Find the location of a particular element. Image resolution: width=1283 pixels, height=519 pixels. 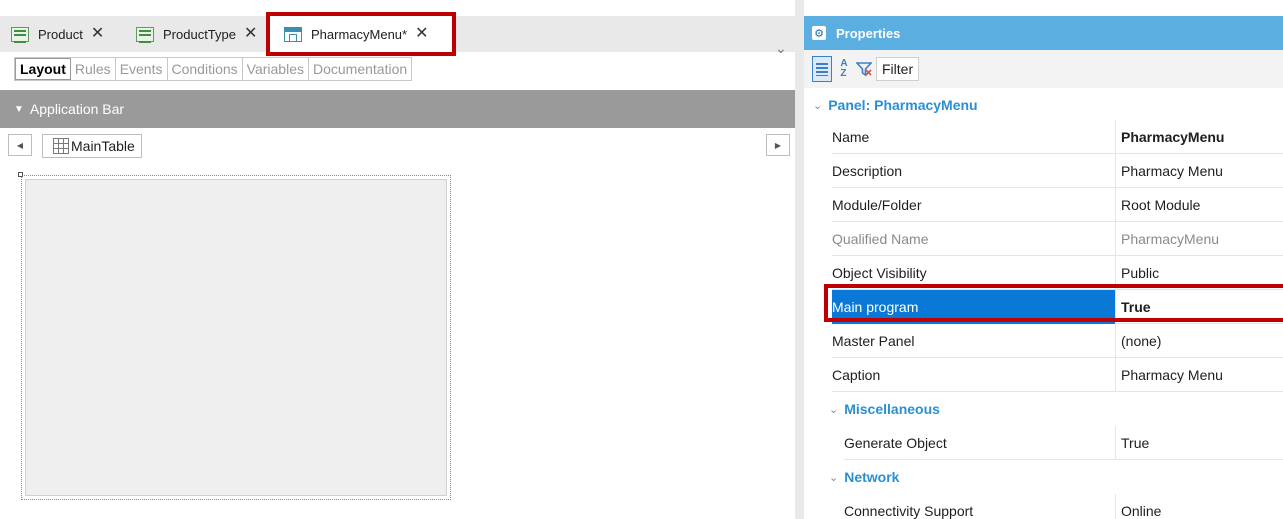

filter-button: Filter is located at coordinates (898, 69).